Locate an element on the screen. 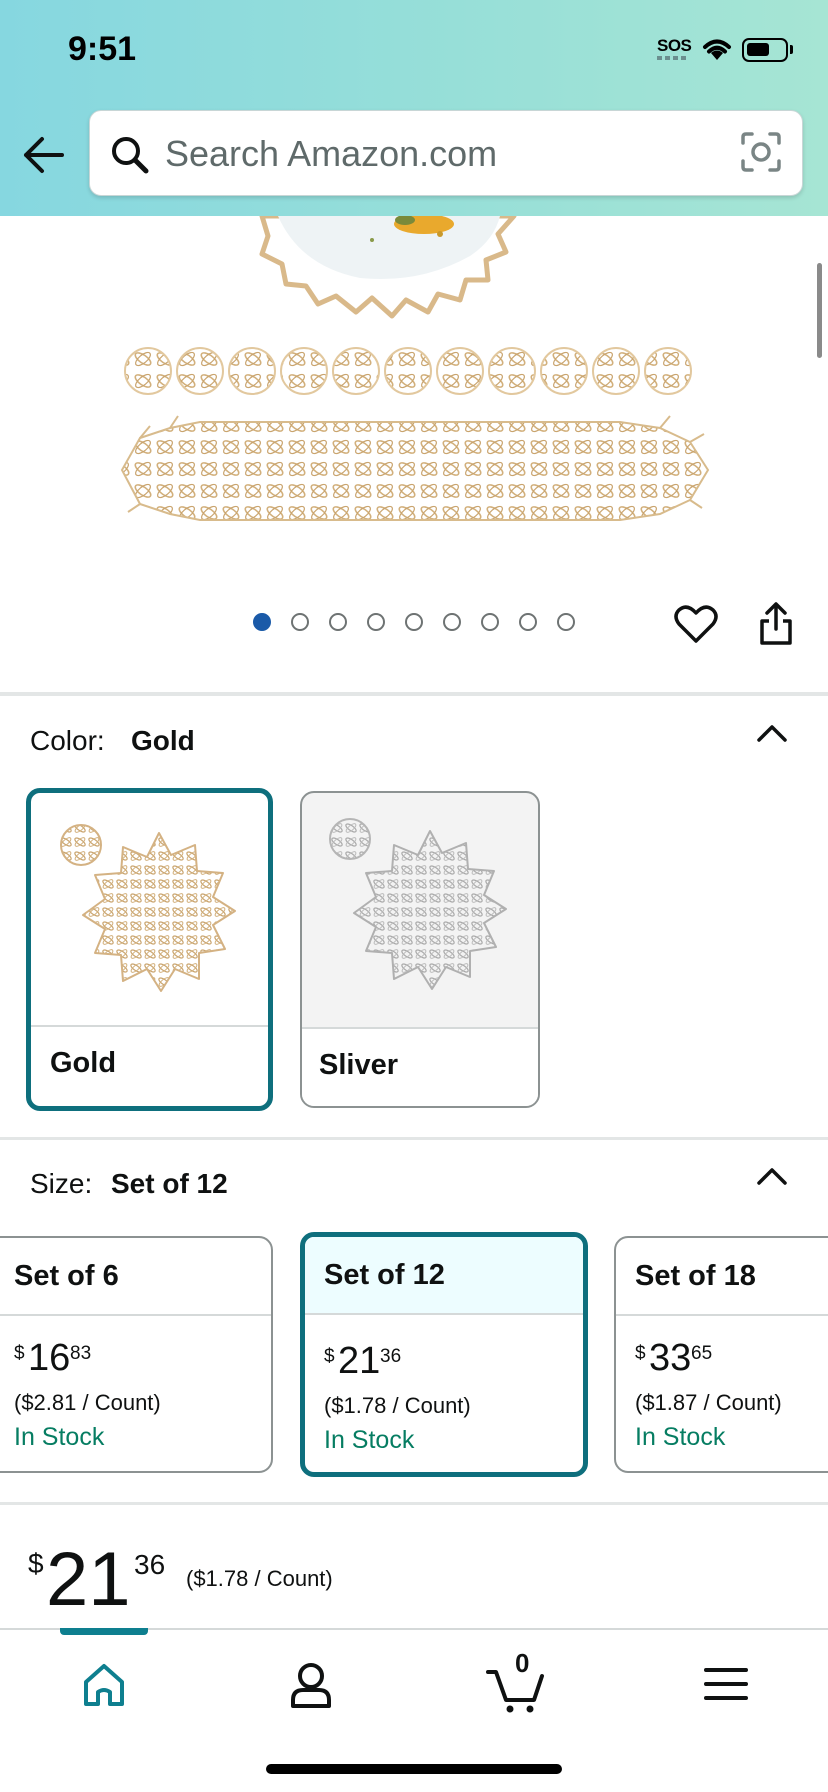 The height and width of the screenshot is (1792, 828). size-option-title: Set of 6 is located at coordinates (66, 1276).